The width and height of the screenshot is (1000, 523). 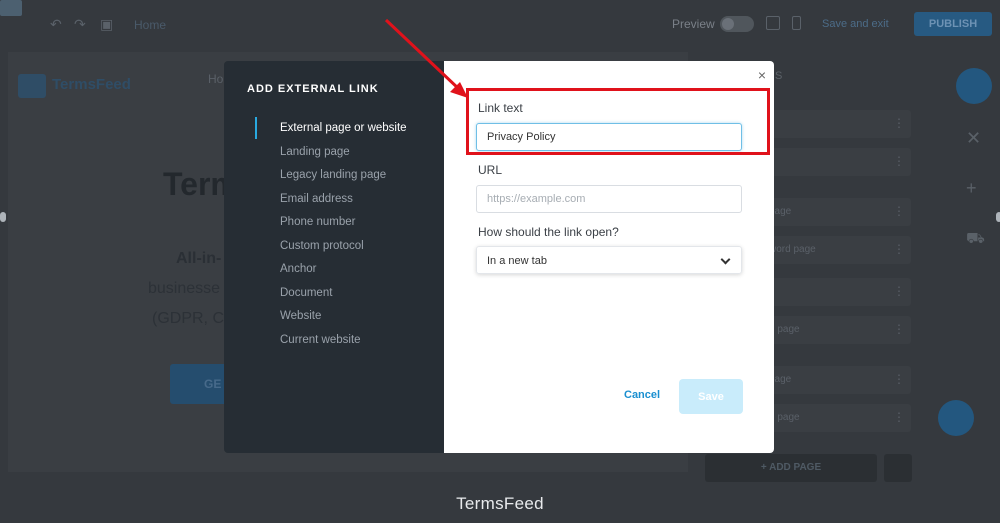 I want to click on publish-button: PUBLISH, so click(x=953, y=24).